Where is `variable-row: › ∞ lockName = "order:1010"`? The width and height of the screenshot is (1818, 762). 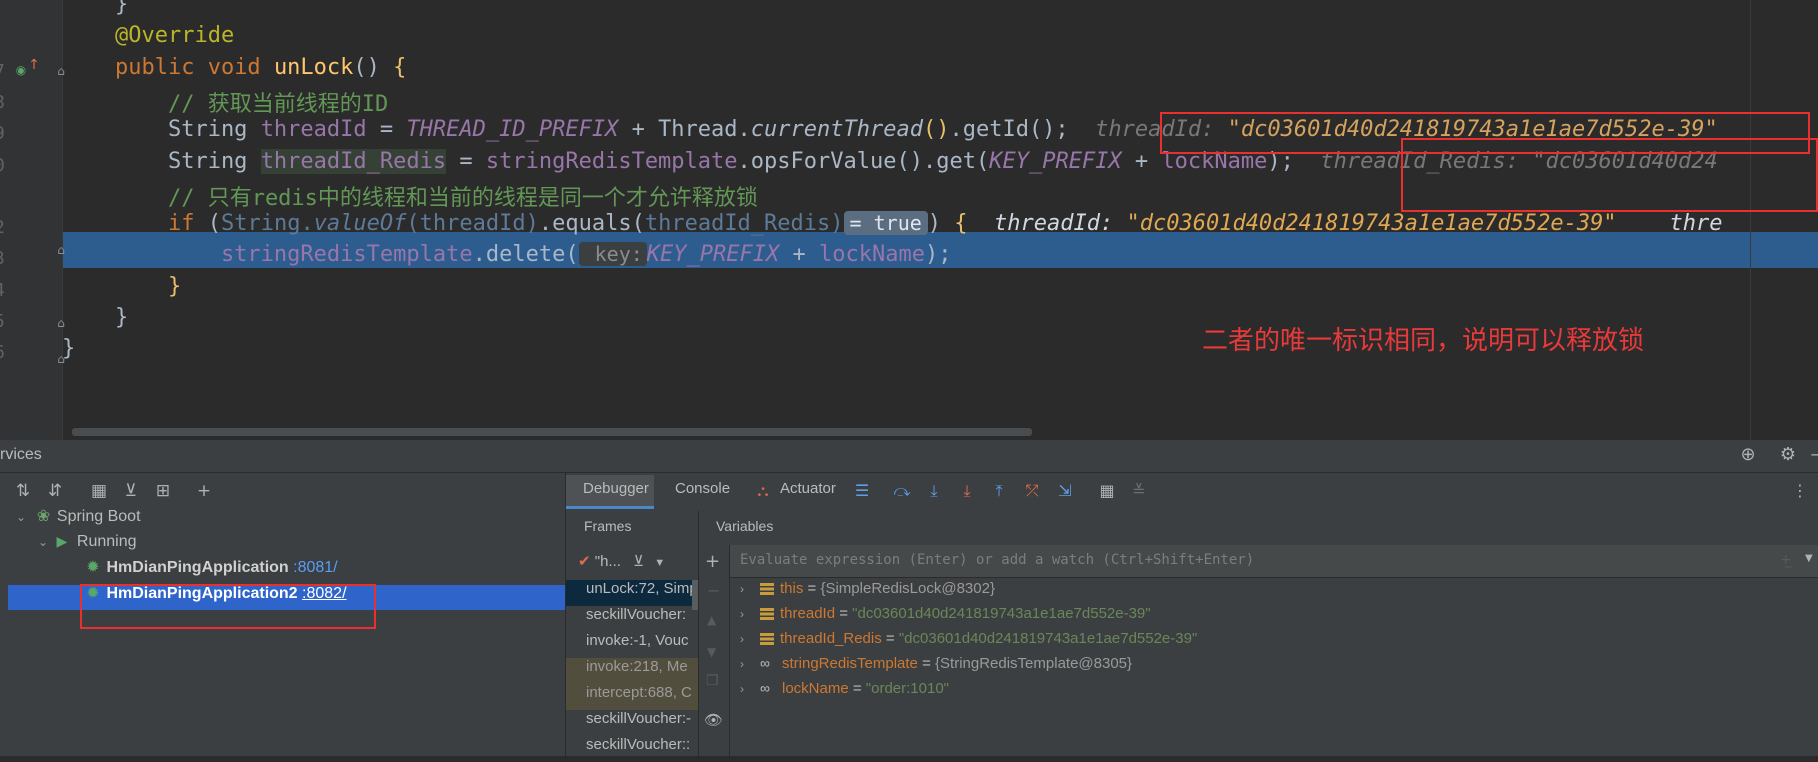
variable-row: › ∞ lockName = "order:1010" is located at coordinates (844, 692).